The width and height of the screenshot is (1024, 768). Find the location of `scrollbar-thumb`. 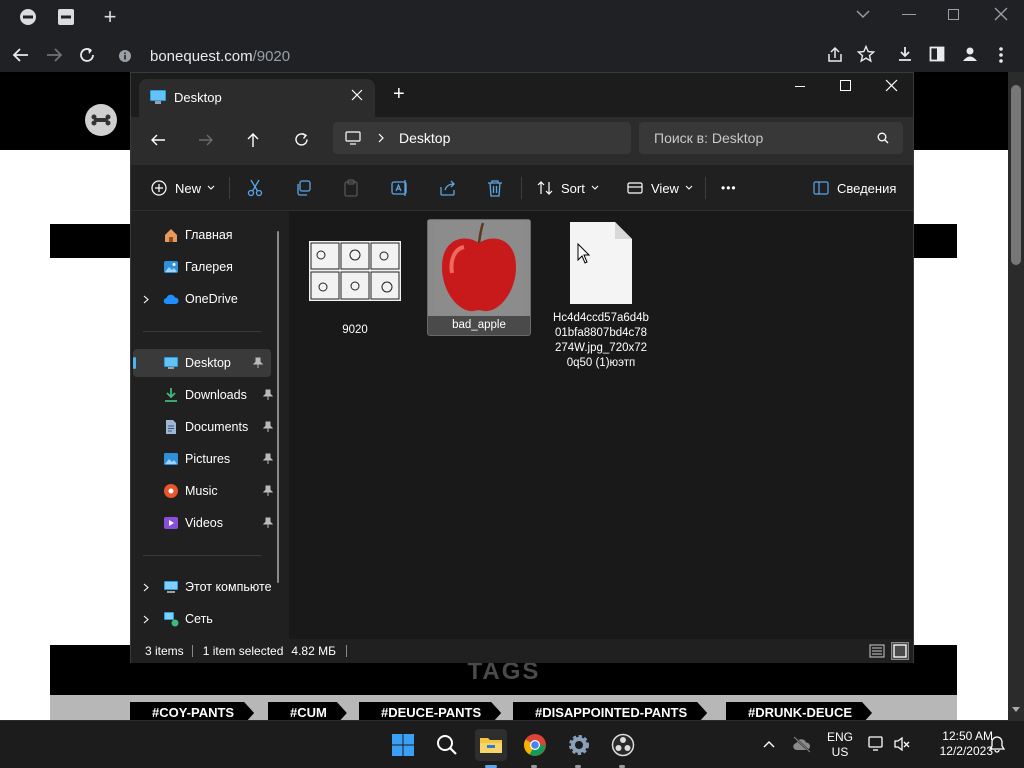

scrollbar-thumb is located at coordinates (1016, 175).